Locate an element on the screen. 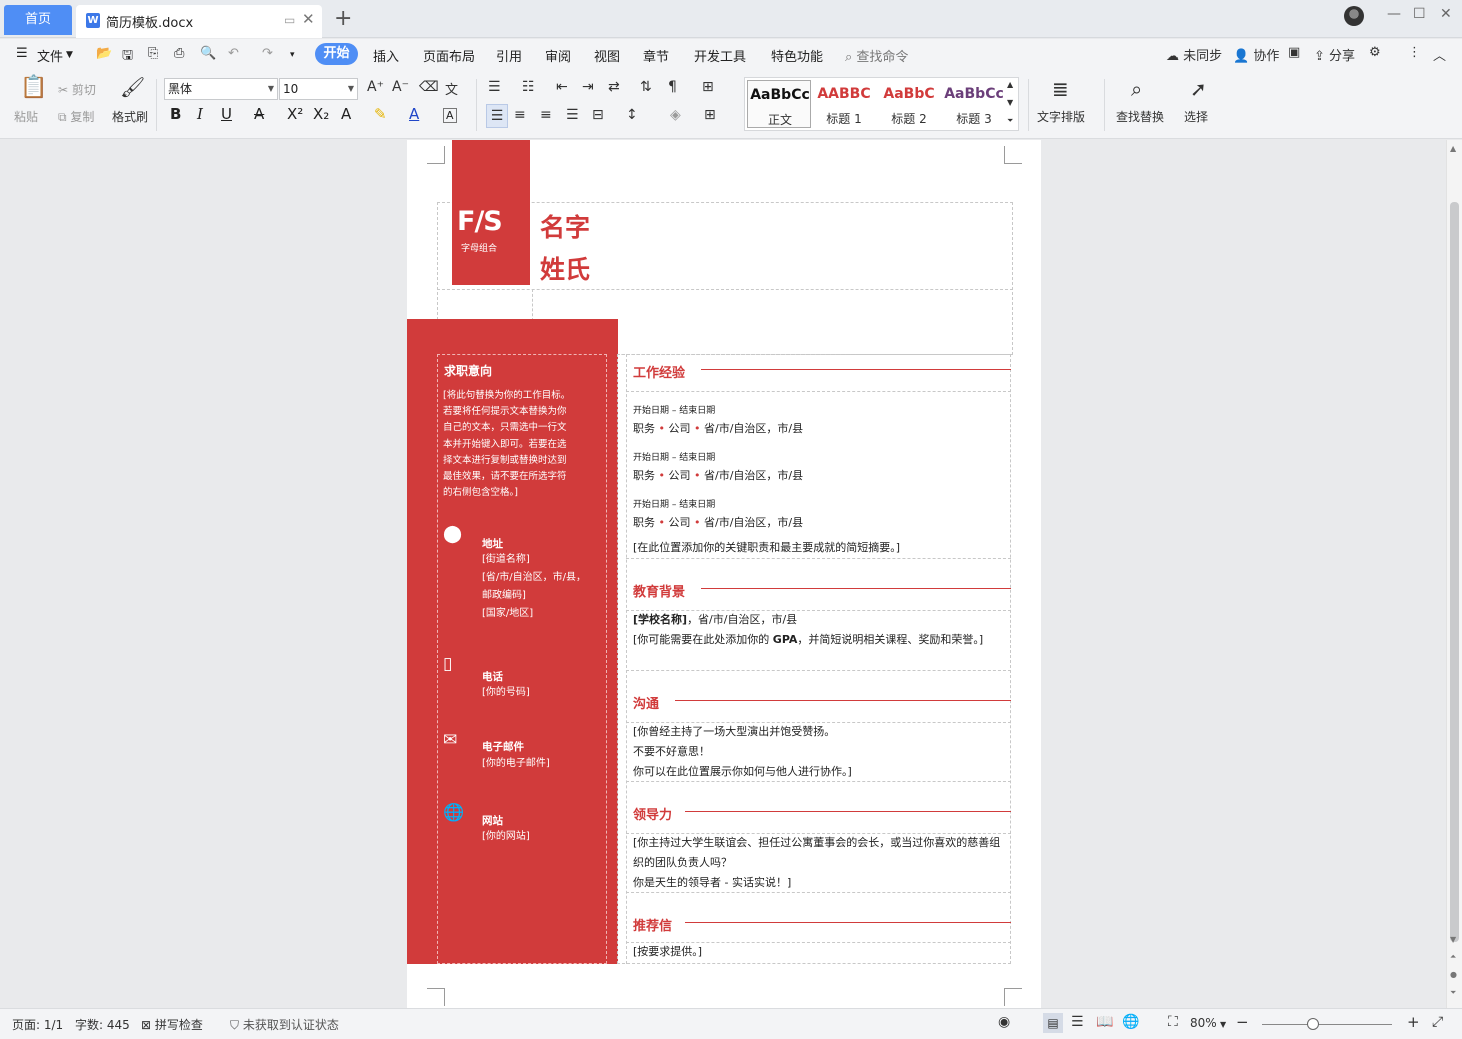 This screenshot has width=1462, height=1039. align-right-icon: ≡ is located at coordinates (546, 115).